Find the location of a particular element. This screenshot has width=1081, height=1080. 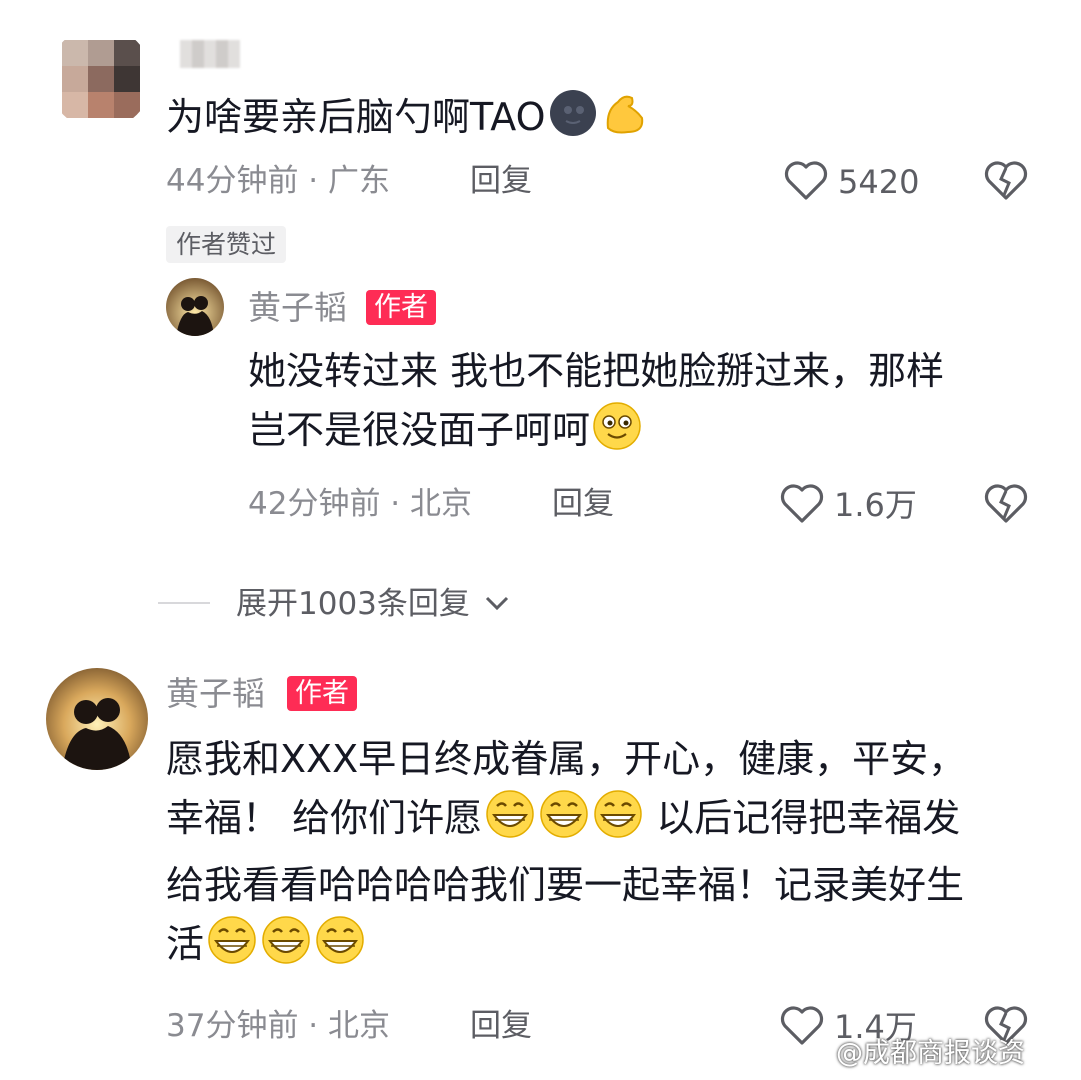

comment-time-location: 37分钟前 · 北京 is located at coordinates (278, 1026).